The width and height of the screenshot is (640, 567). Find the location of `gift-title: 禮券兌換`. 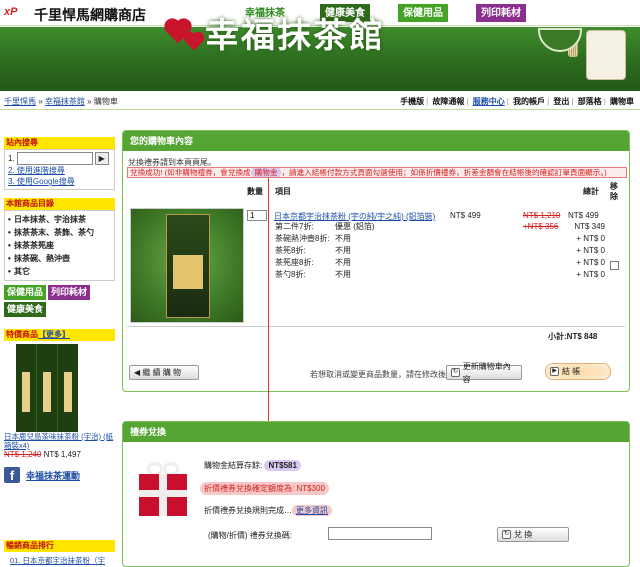

gift-title: 禮券兌換 is located at coordinates (376, 432).